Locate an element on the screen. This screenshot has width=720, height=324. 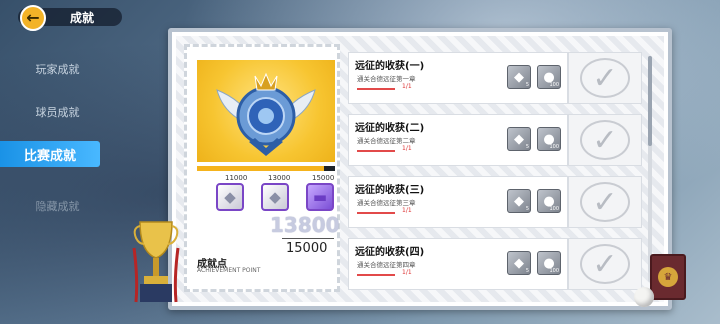
achievement-row: 远征的收获(四) 通关合德远征第四章 1/1 ◆ 5 ● 100 is located at coordinates (458, 264).